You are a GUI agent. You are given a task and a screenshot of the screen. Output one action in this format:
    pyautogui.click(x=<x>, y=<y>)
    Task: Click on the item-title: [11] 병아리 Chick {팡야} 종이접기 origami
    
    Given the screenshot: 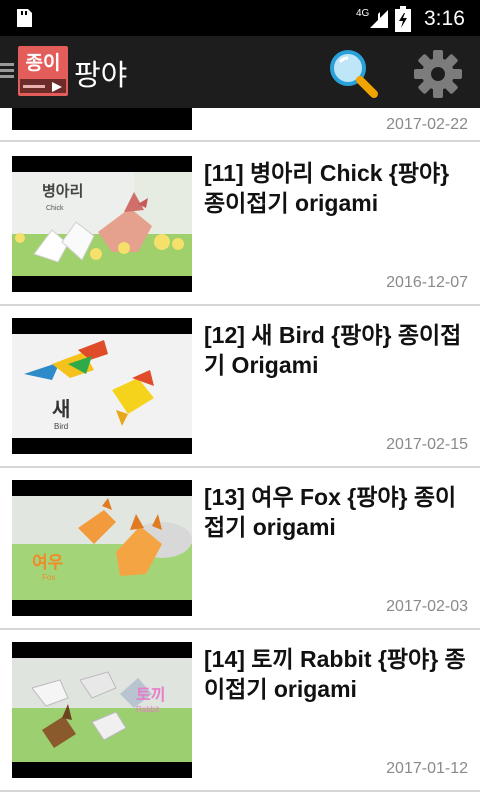 What is the action you would take?
    pyautogui.click(x=327, y=188)
    